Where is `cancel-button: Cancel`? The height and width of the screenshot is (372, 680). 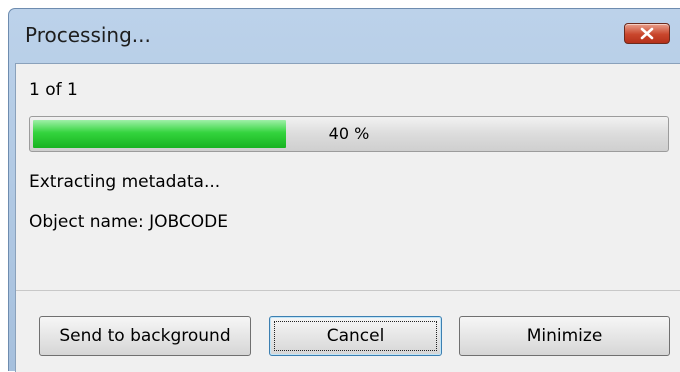
cancel-button: Cancel is located at coordinates (355, 336).